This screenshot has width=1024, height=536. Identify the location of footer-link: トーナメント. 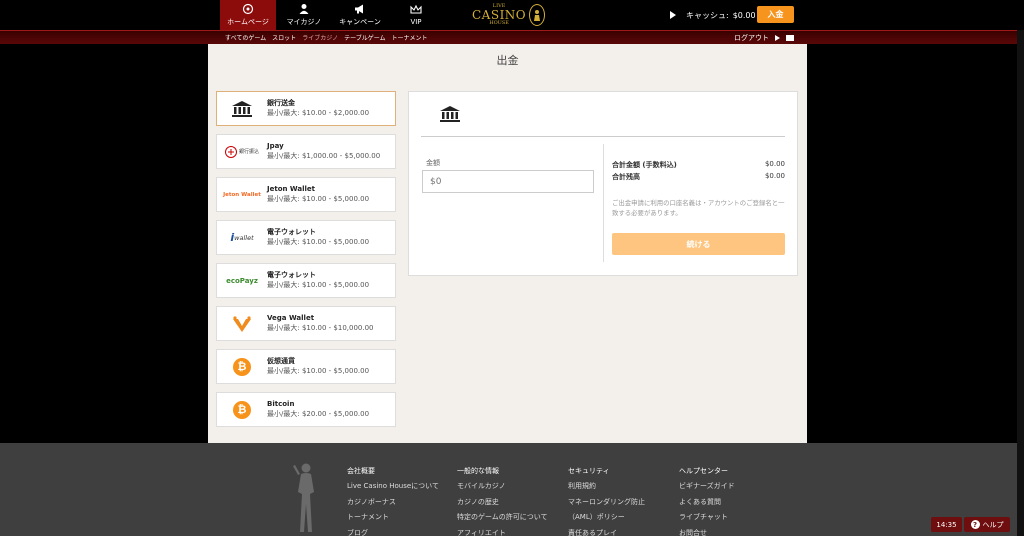
(393, 517).